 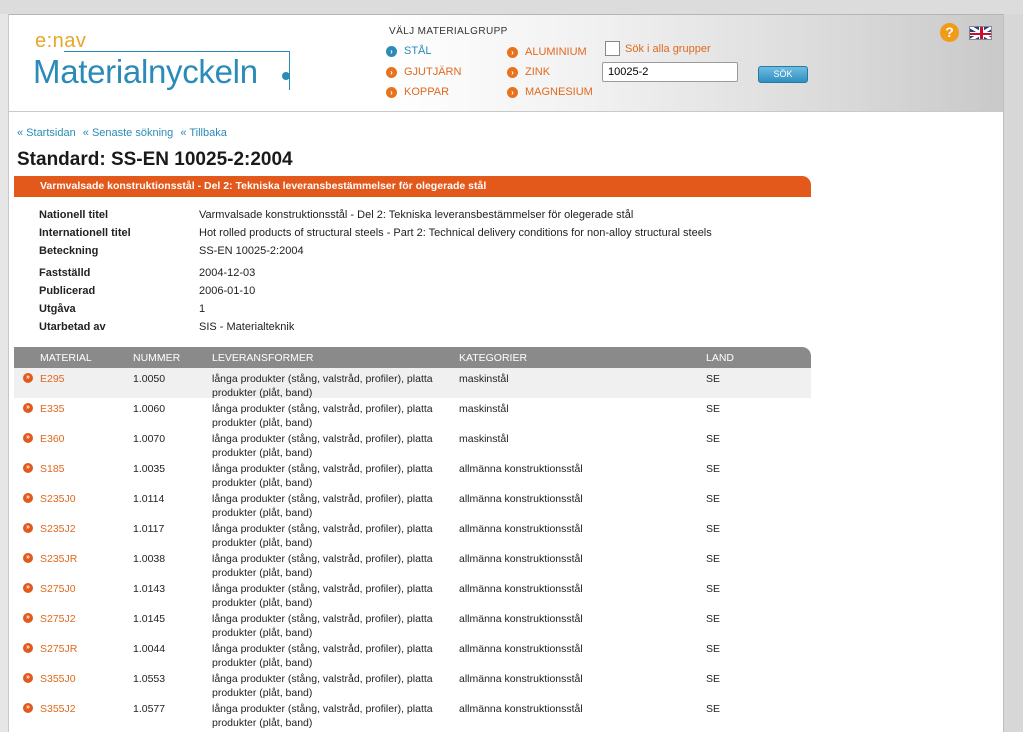 I want to click on material-link: E360, so click(x=52, y=439).